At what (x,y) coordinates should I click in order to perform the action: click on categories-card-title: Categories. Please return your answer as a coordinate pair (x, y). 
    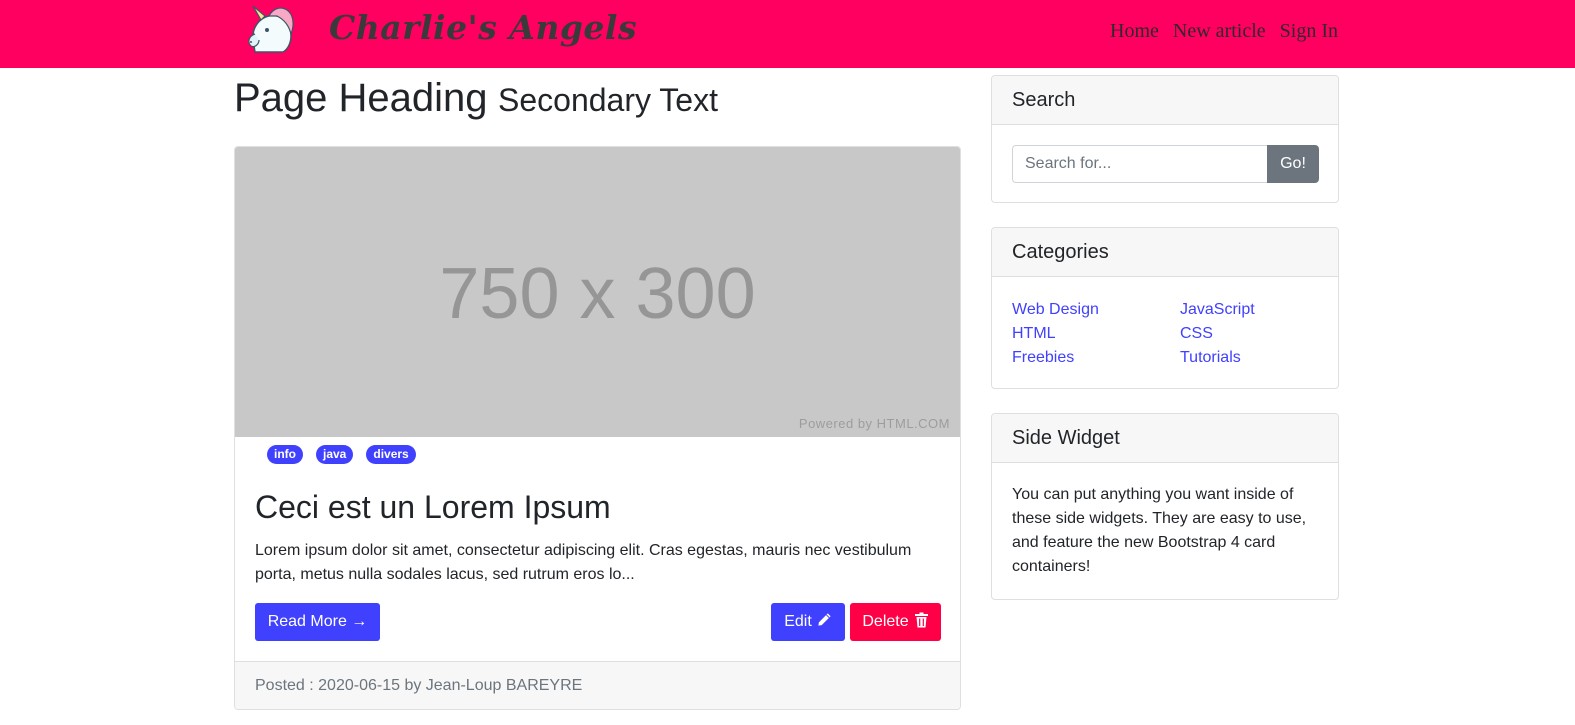
    Looking at the image, I should click on (1165, 252).